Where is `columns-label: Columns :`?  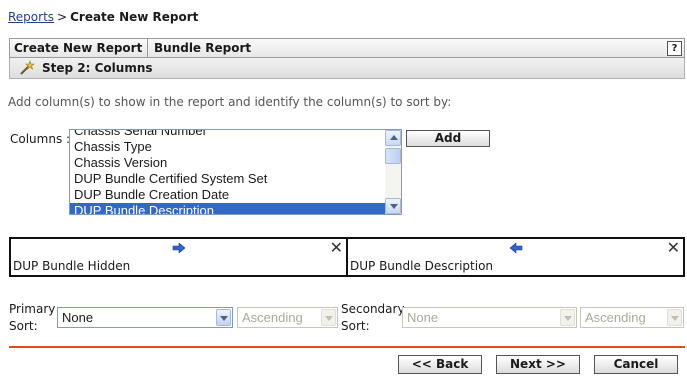 columns-label: Columns : is located at coordinates (40, 139).